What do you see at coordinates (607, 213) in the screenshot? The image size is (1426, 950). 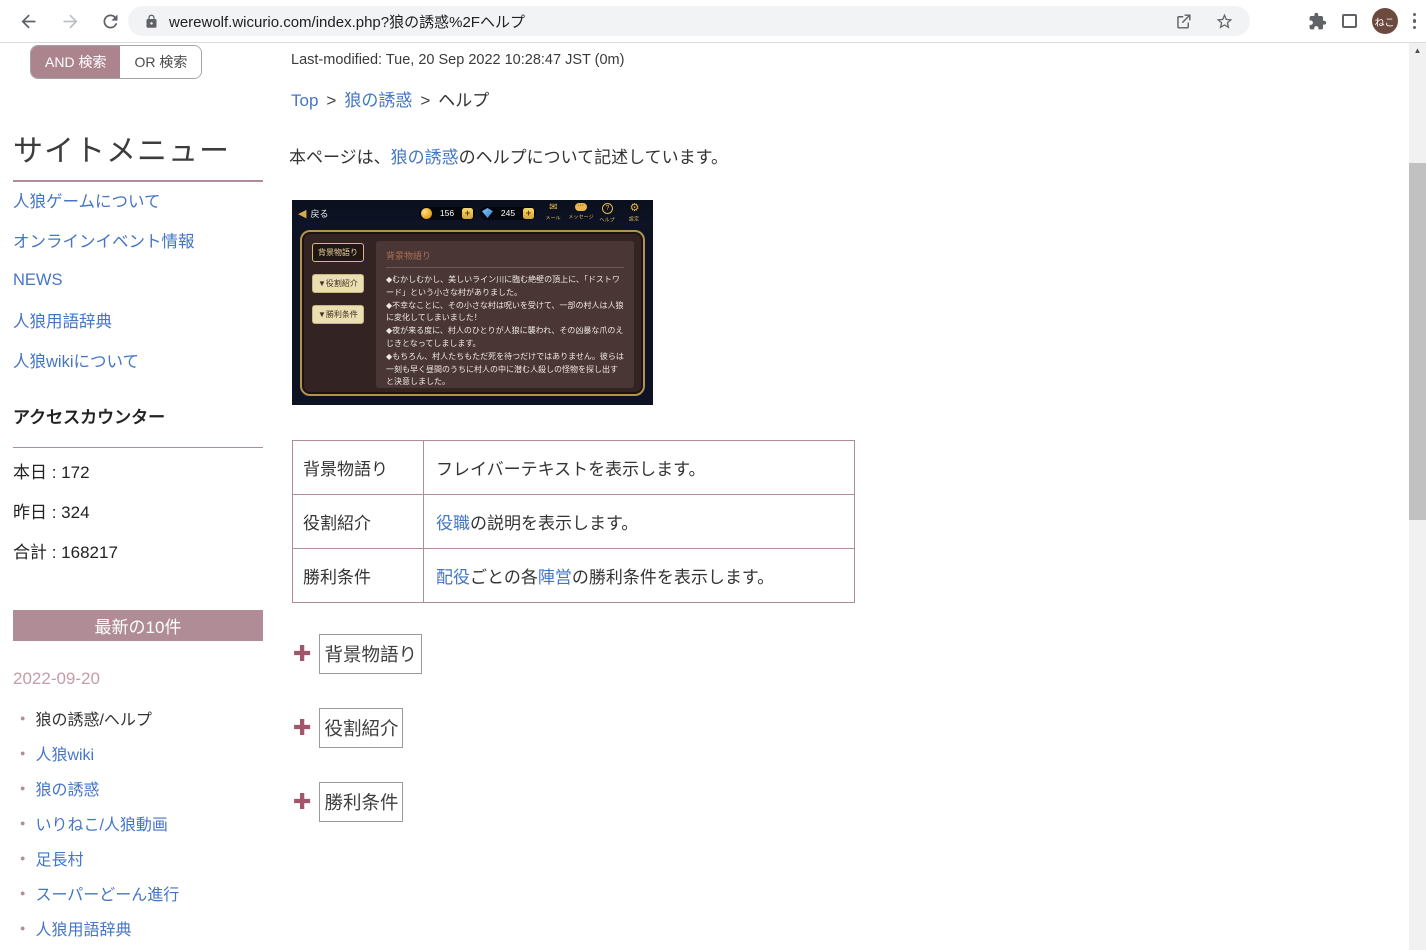 I see `screenshot-nav-help: ? ヘルプ` at bounding box center [607, 213].